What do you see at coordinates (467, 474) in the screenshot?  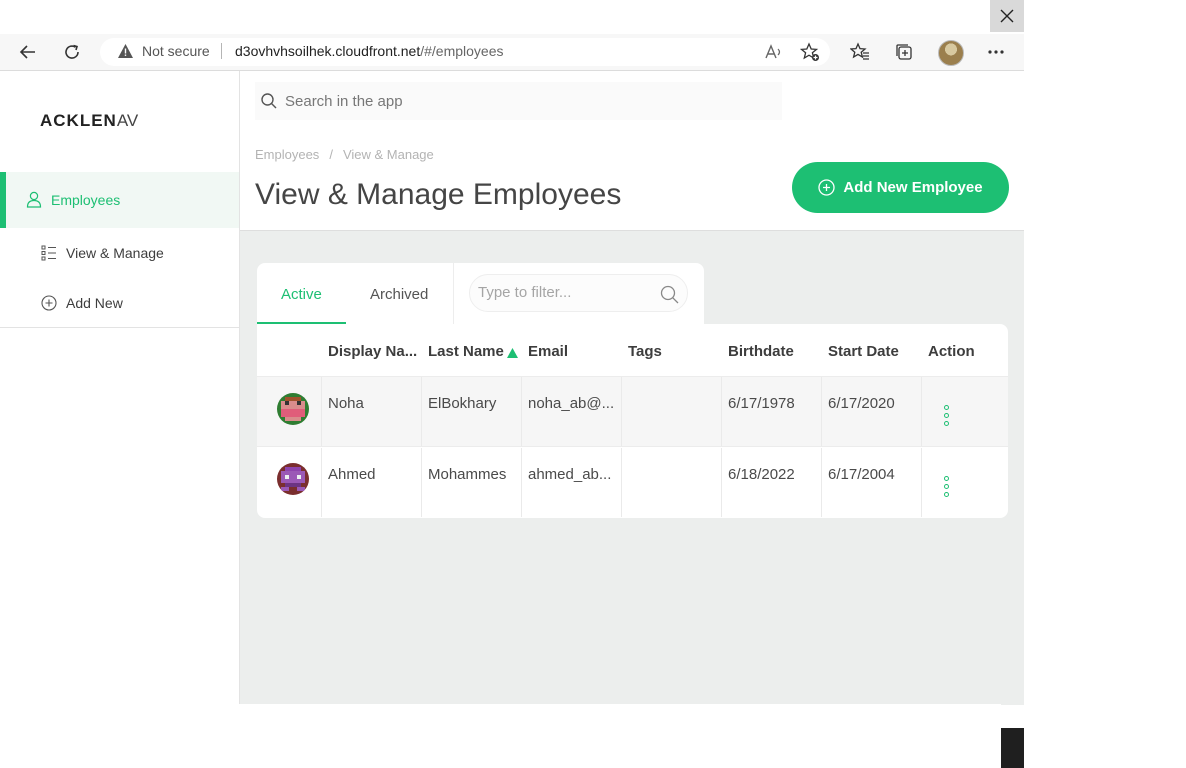 I see `cell-last-name: Mohammes` at bounding box center [467, 474].